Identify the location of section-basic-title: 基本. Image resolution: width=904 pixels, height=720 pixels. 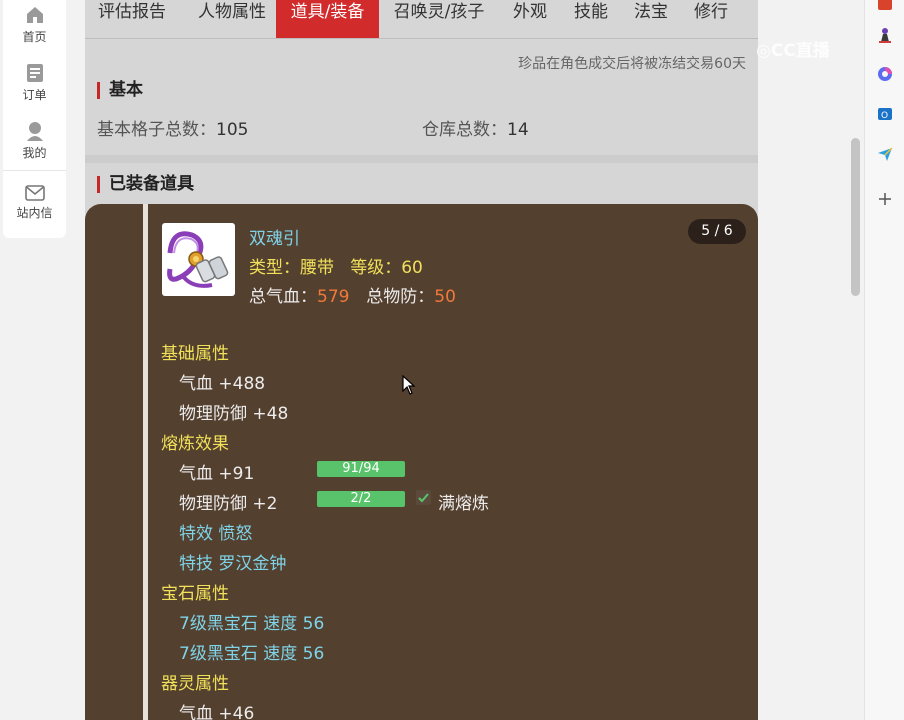
(120, 90).